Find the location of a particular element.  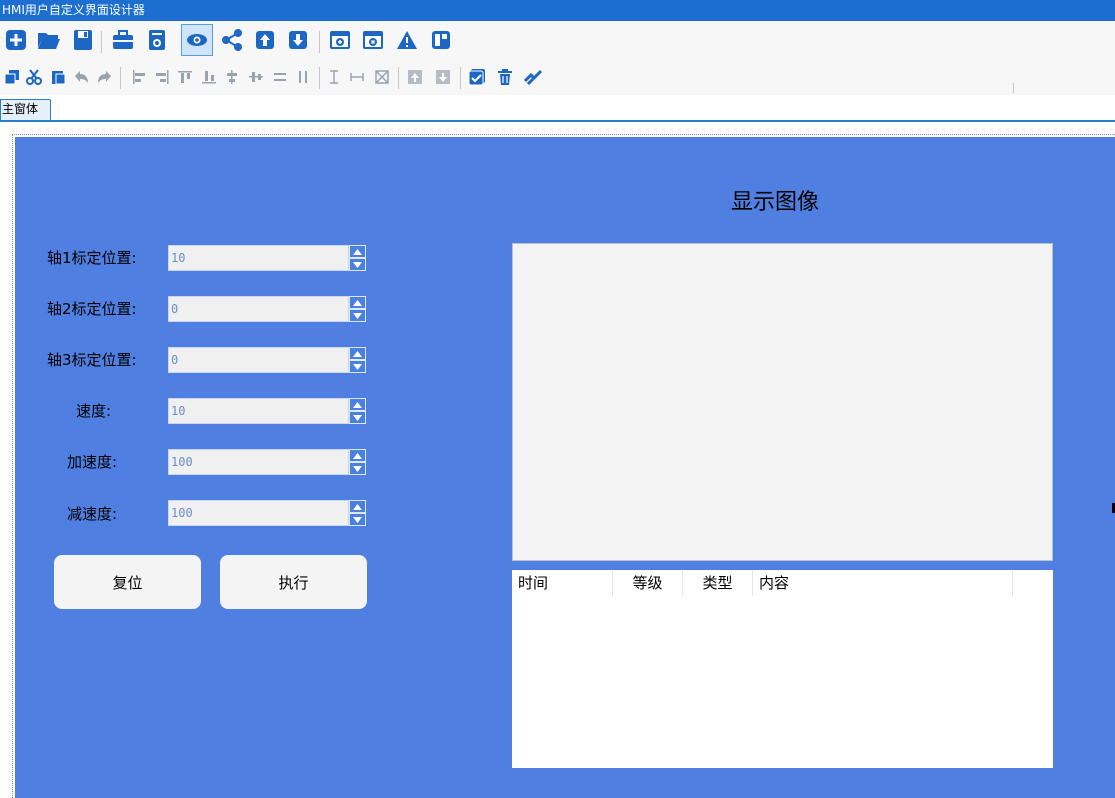

layout-icon is located at coordinates (441, 40).